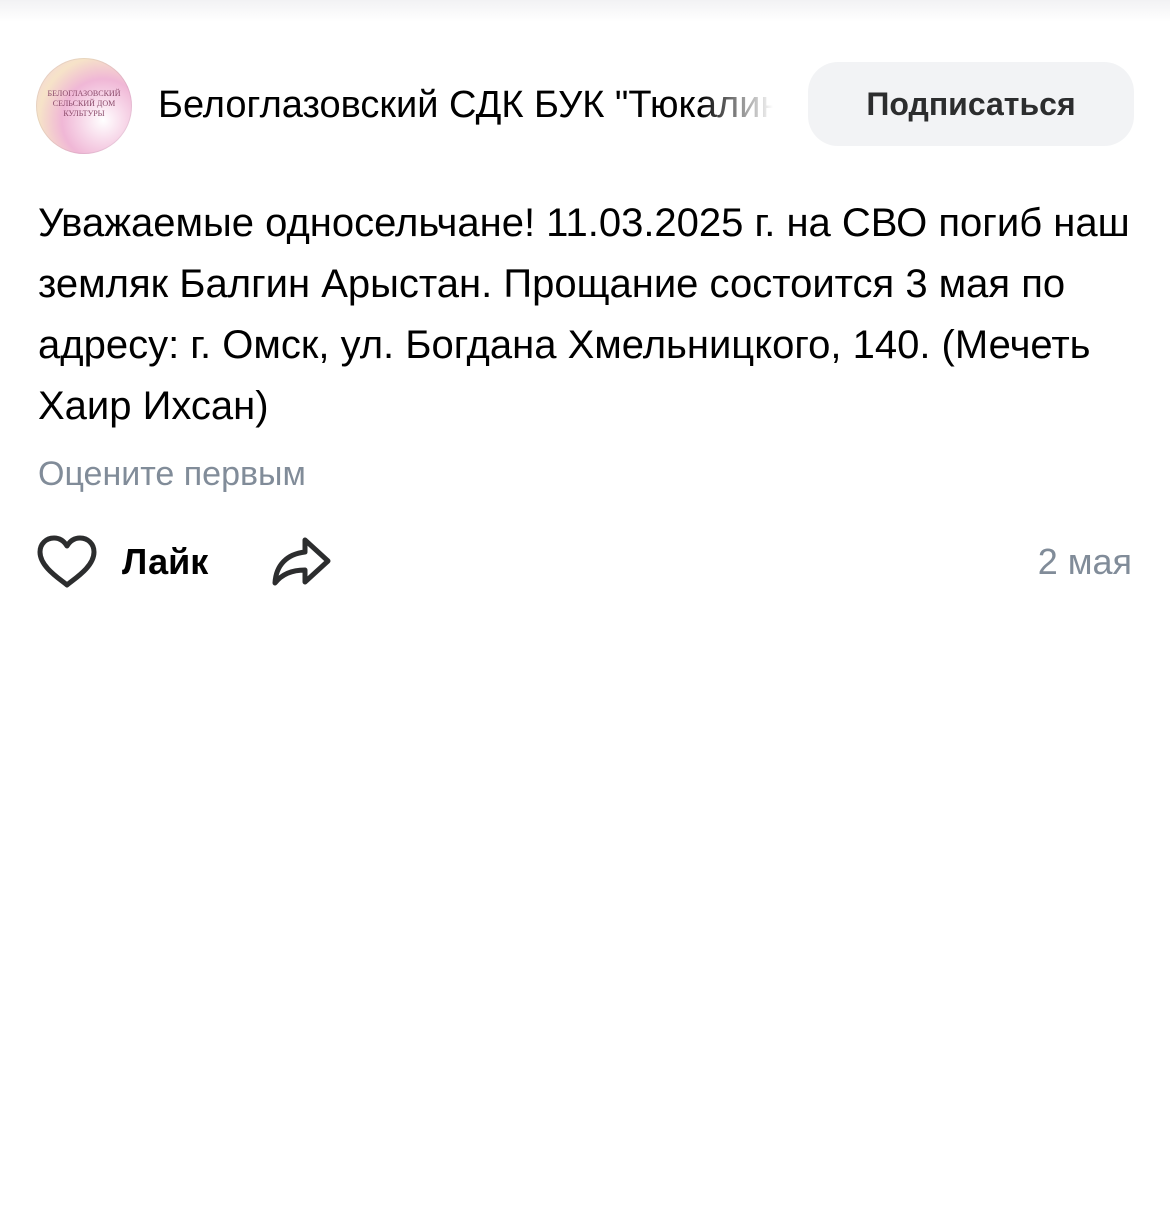  What do you see at coordinates (1085, 562) in the screenshot?
I see `post-date: 2 мая` at bounding box center [1085, 562].